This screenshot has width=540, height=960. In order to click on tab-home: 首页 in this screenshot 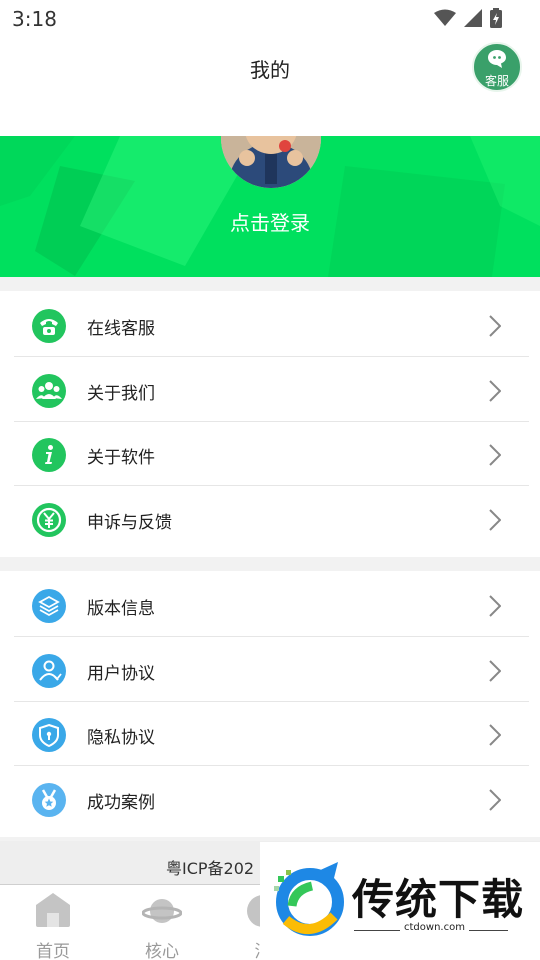, I will do `click(53, 925)`.